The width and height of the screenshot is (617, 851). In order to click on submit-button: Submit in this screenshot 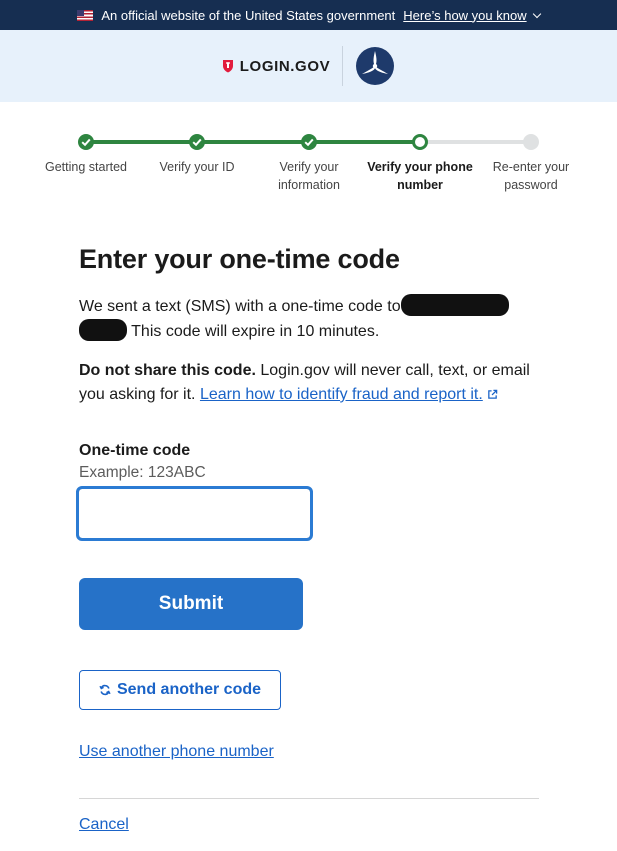, I will do `click(191, 604)`.